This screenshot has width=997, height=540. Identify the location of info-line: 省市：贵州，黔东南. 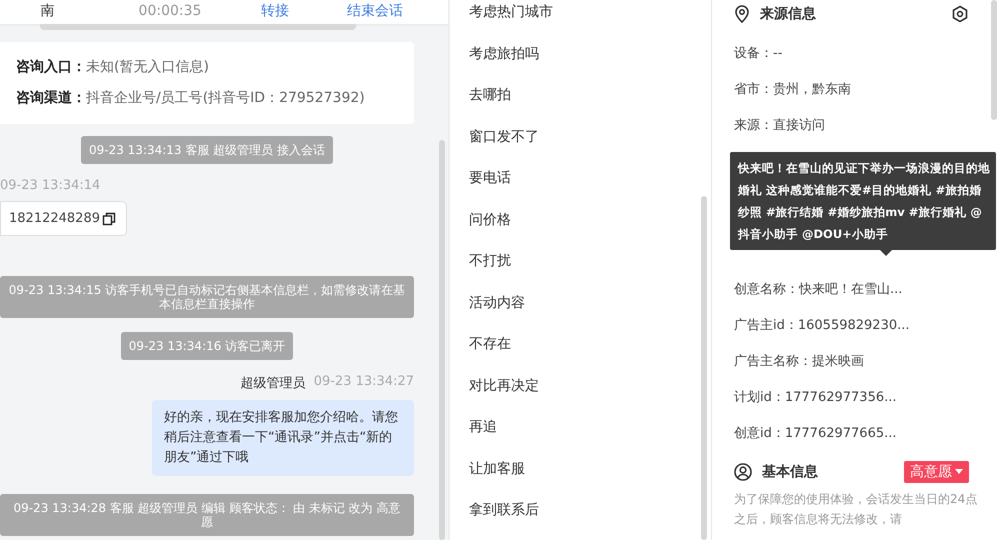
(793, 90).